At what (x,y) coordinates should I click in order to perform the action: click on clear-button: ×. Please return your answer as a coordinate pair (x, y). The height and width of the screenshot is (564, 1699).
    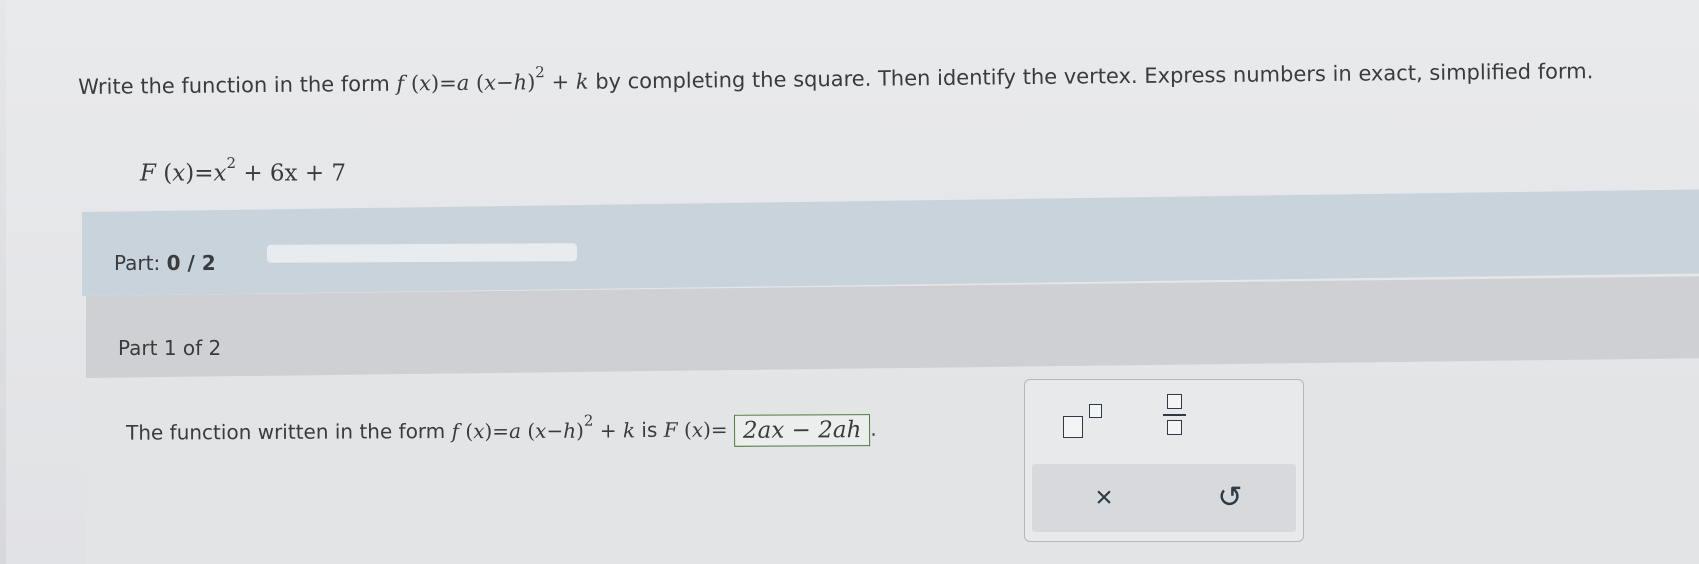
    Looking at the image, I should click on (1104, 498).